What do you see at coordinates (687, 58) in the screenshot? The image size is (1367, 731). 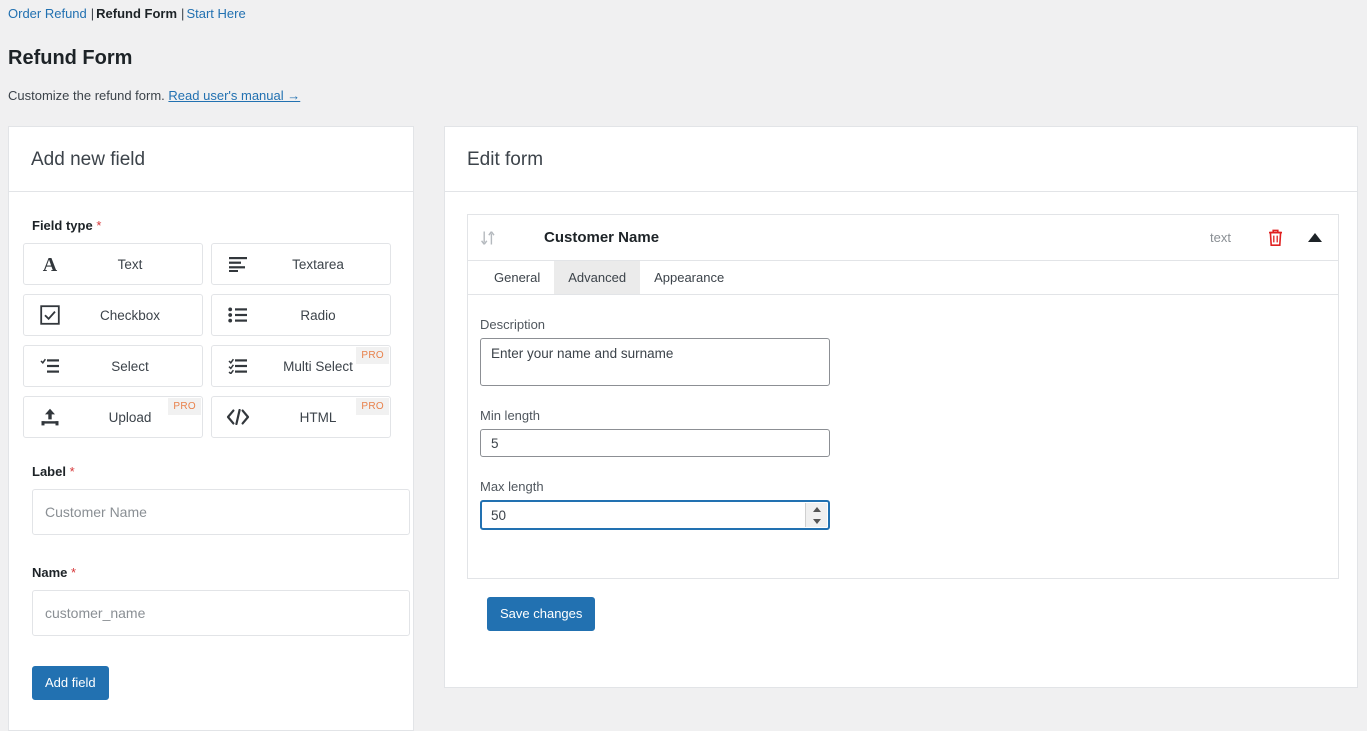 I see `page-title: Refund Form` at bounding box center [687, 58].